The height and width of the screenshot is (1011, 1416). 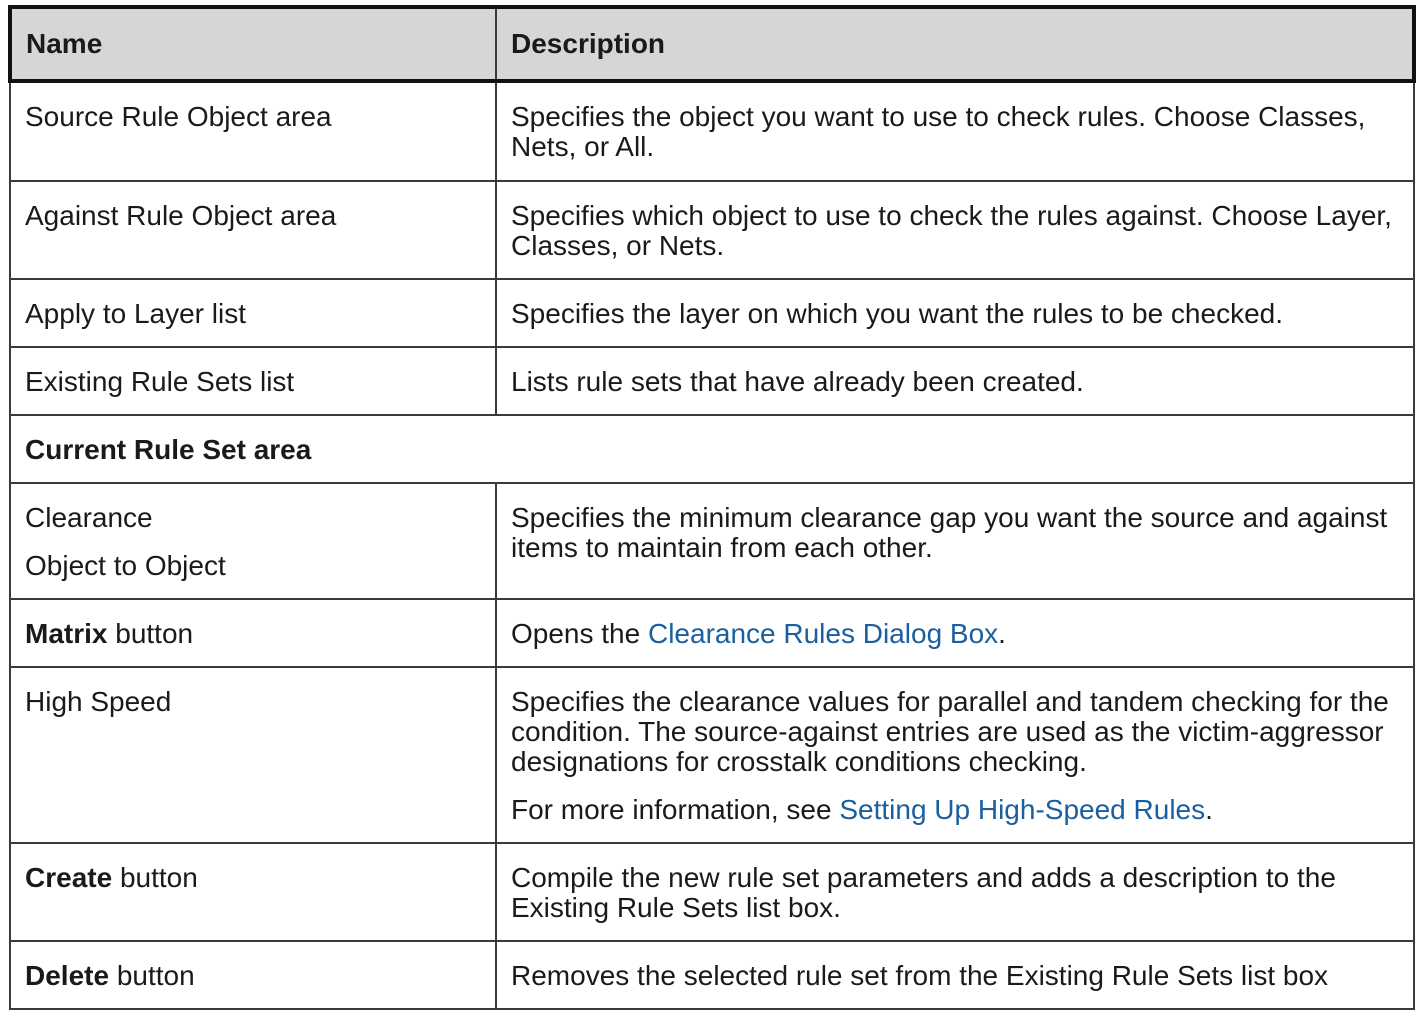 What do you see at coordinates (253, 381) in the screenshot?
I see `row-name: Existing Rule Sets list` at bounding box center [253, 381].